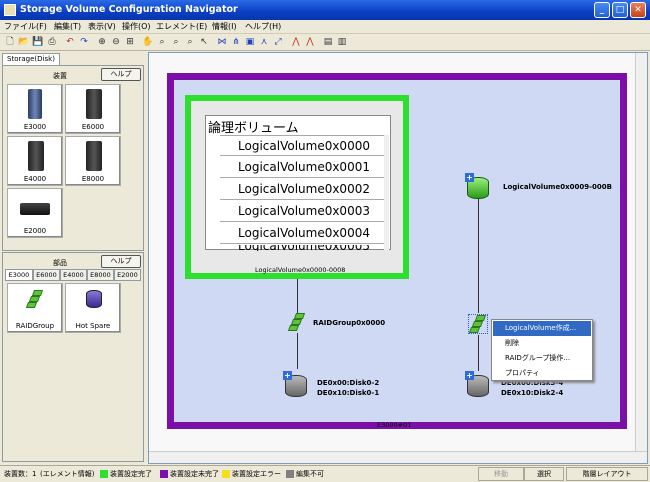 Image resolution: width=650 pixels, height=482 pixels. What do you see at coordinates (67, 474) in the screenshot?
I see `element-info: (エレメント情報)` at bounding box center [67, 474].